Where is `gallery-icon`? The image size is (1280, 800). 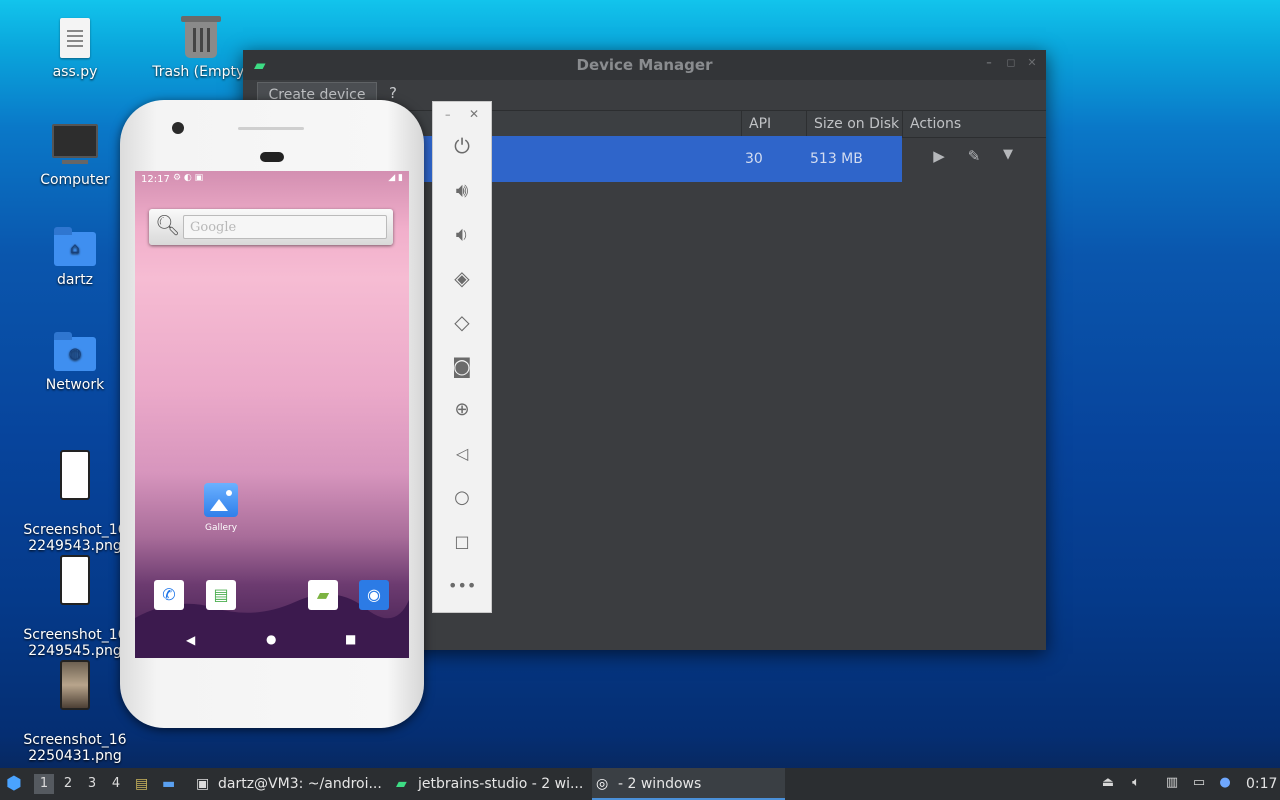
gallery-icon is located at coordinates (221, 500).